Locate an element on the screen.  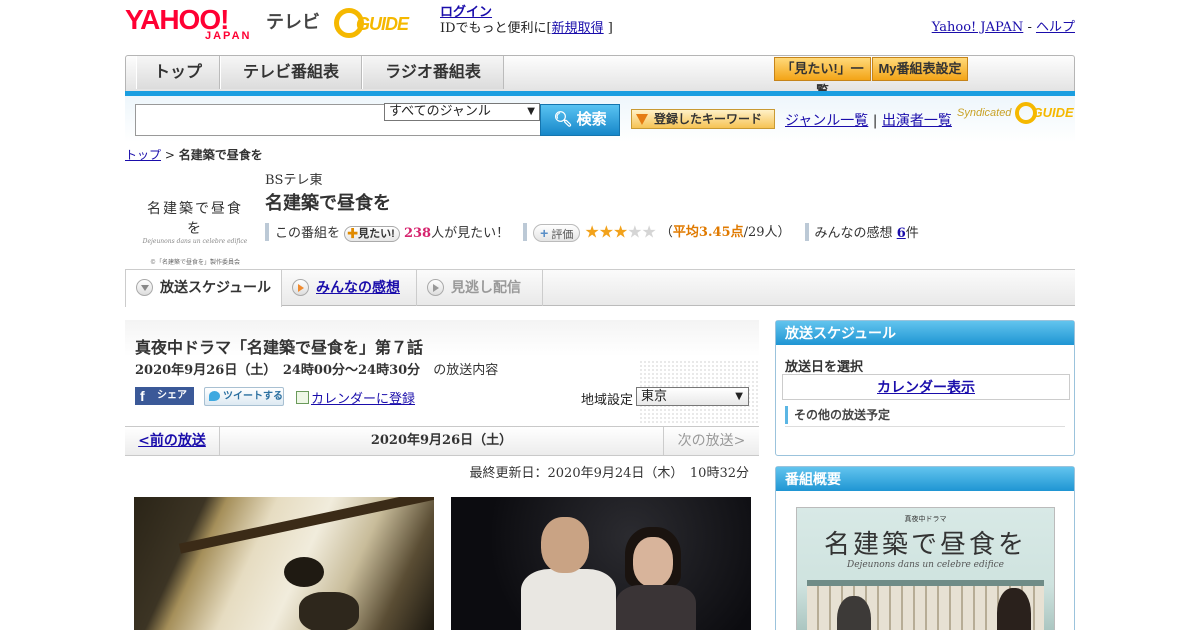
sidebar-schedule-header: 放送スケジュール is located at coordinates (925, 333).